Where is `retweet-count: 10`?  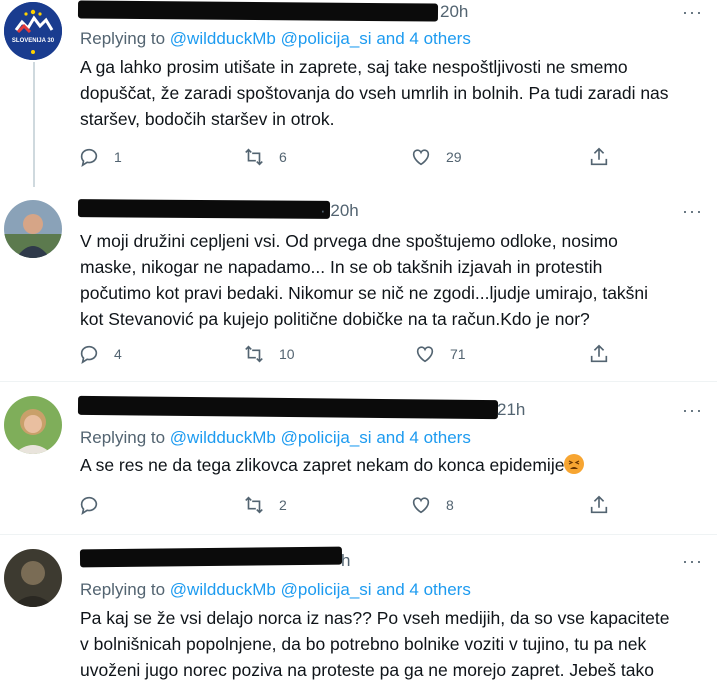 retweet-count: 10 is located at coordinates (287, 354).